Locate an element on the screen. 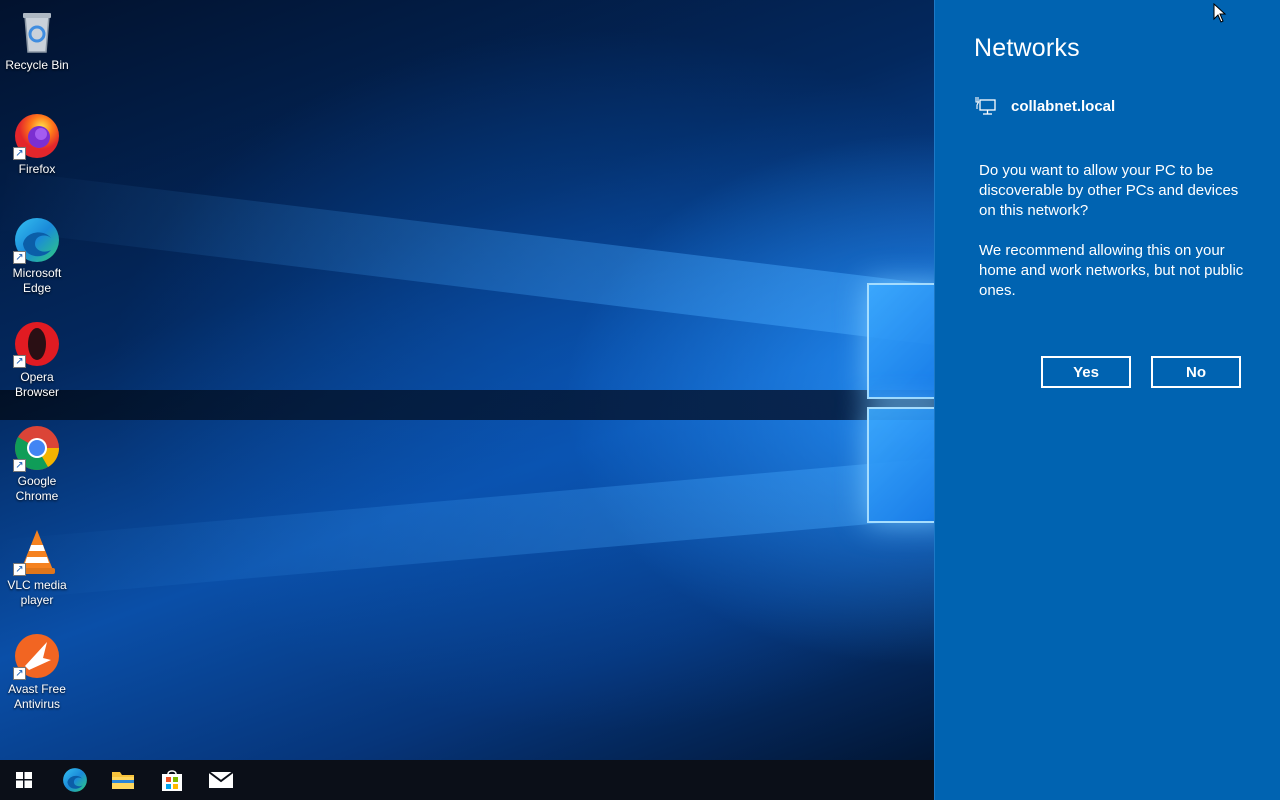  desktop-icon-label: Opera Browser is located at coordinates (36, 384).